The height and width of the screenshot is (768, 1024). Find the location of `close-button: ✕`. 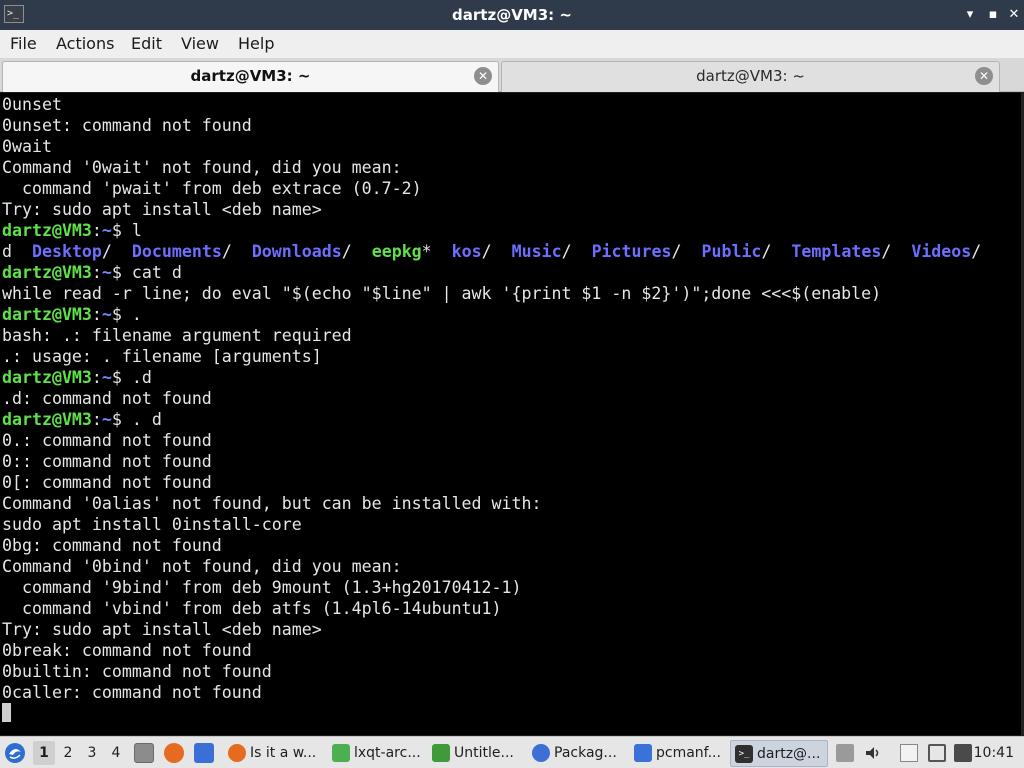

close-button: ✕ is located at coordinates (1014, 15).